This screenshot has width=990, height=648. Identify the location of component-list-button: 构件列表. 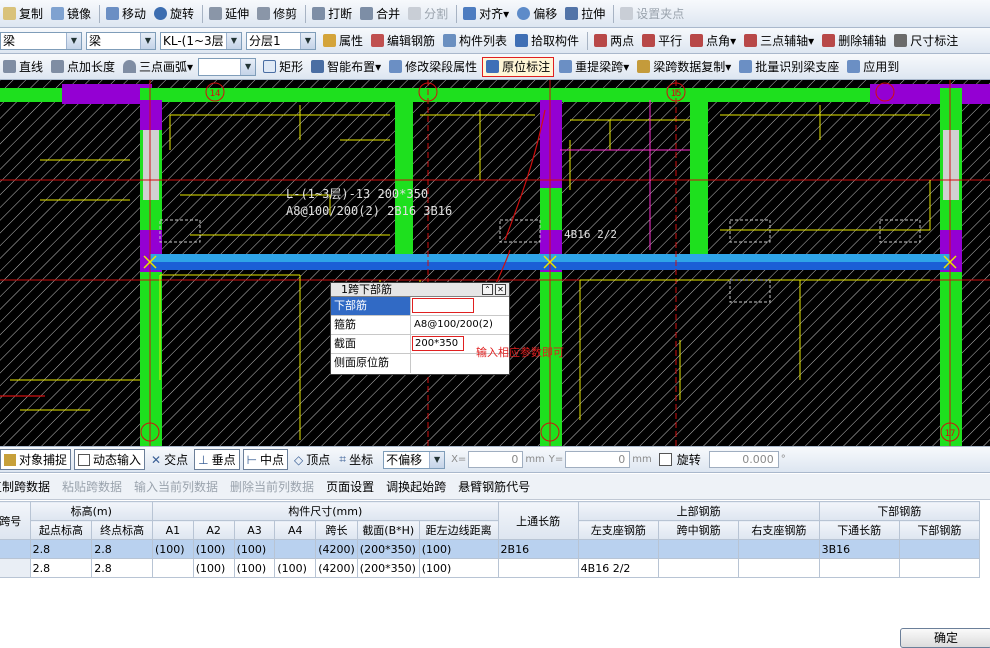
(475, 41).